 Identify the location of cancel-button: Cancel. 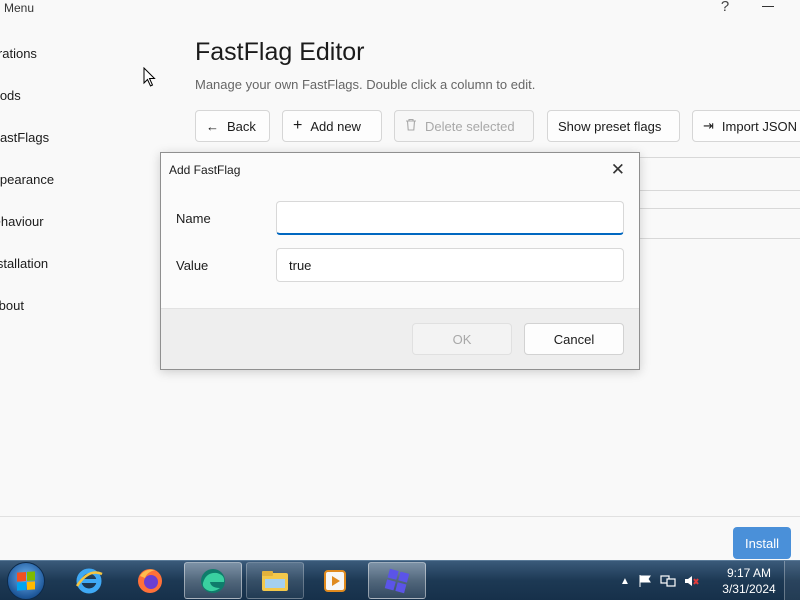
(574, 339).